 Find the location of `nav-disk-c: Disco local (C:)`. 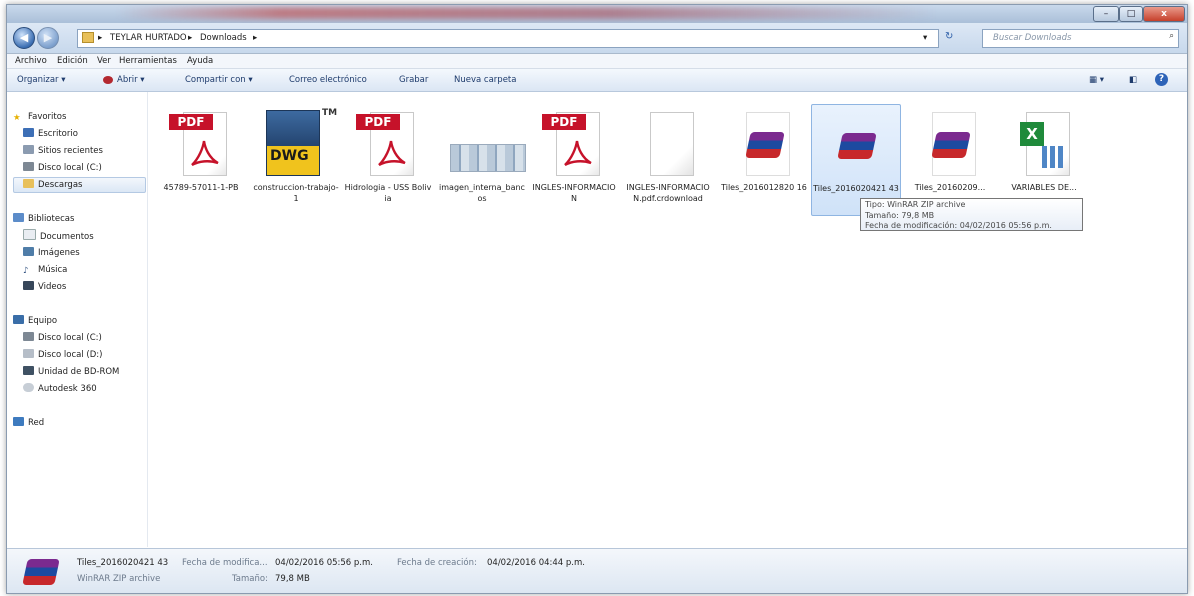

nav-disk-c: Disco local (C:) is located at coordinates (62, 338).